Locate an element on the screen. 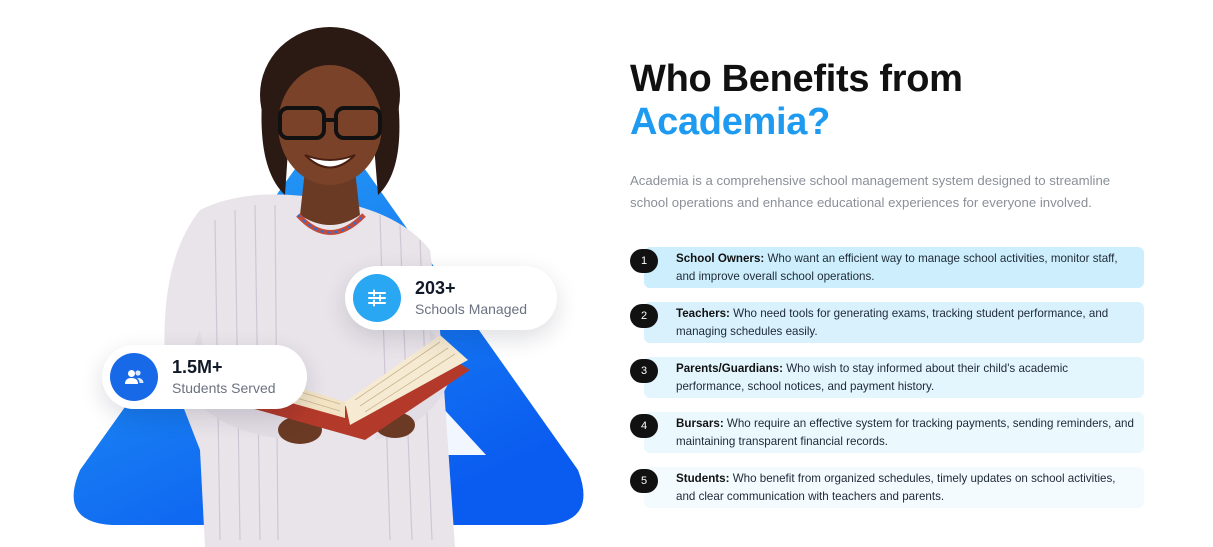 The height and width of the screenshot is (547, 1213). schools-managed-card: 203+ Schools Managed is located at coordinates (451, 298).